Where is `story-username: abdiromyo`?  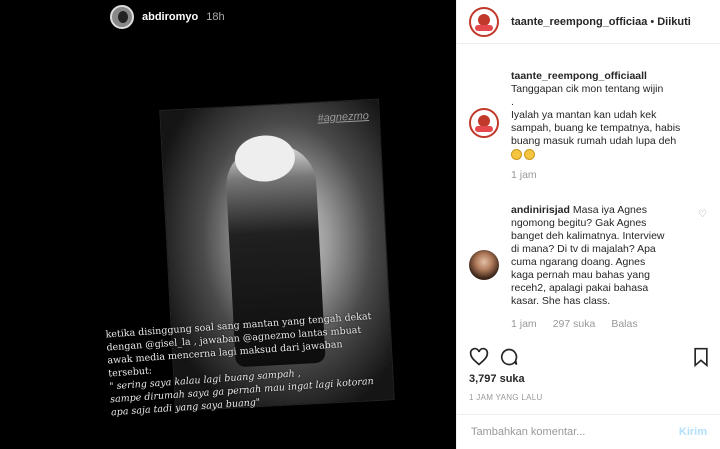 story-username: abdiromyo is located at coordinates (170, 17).